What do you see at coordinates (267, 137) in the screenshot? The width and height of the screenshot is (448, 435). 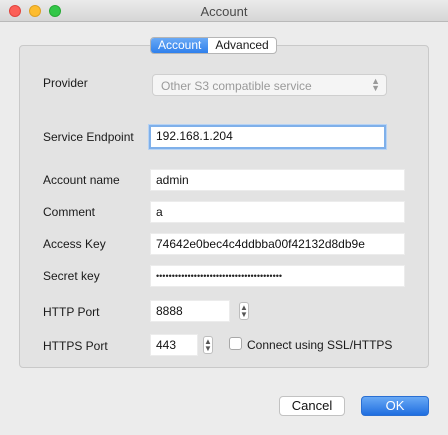 I see `service-endpoint-input: 192.168.1.204` at bounding box center [267, 137].